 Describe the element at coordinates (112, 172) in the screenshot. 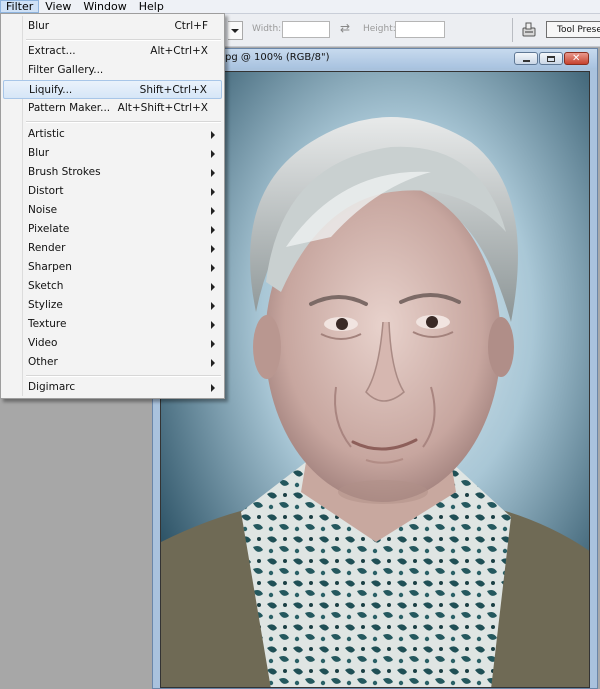

I see `menu-item-brush-strokes: Brush Strokes` at that location.